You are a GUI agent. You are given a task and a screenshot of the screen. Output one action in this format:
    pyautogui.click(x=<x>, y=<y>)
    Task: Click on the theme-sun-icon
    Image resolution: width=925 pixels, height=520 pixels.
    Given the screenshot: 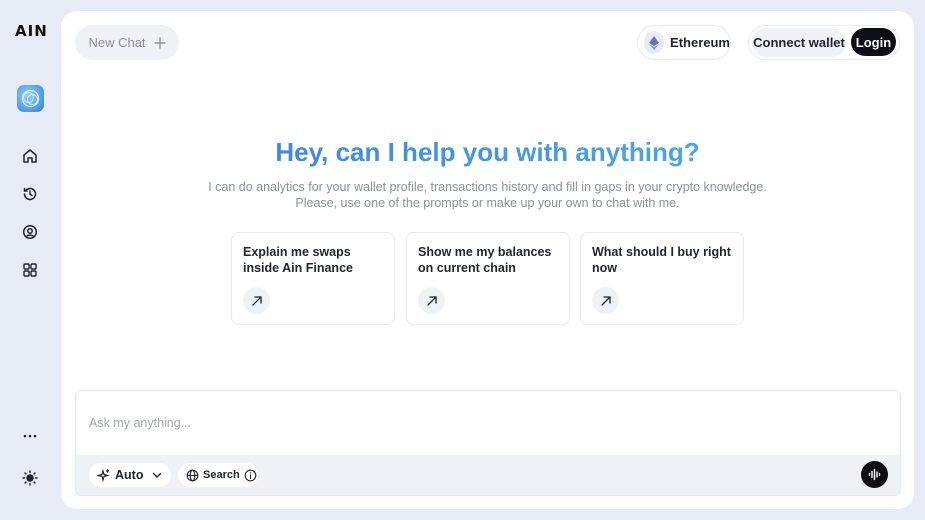 What is the action you would take?
    pyautogui.click(x=30, y=478)
    